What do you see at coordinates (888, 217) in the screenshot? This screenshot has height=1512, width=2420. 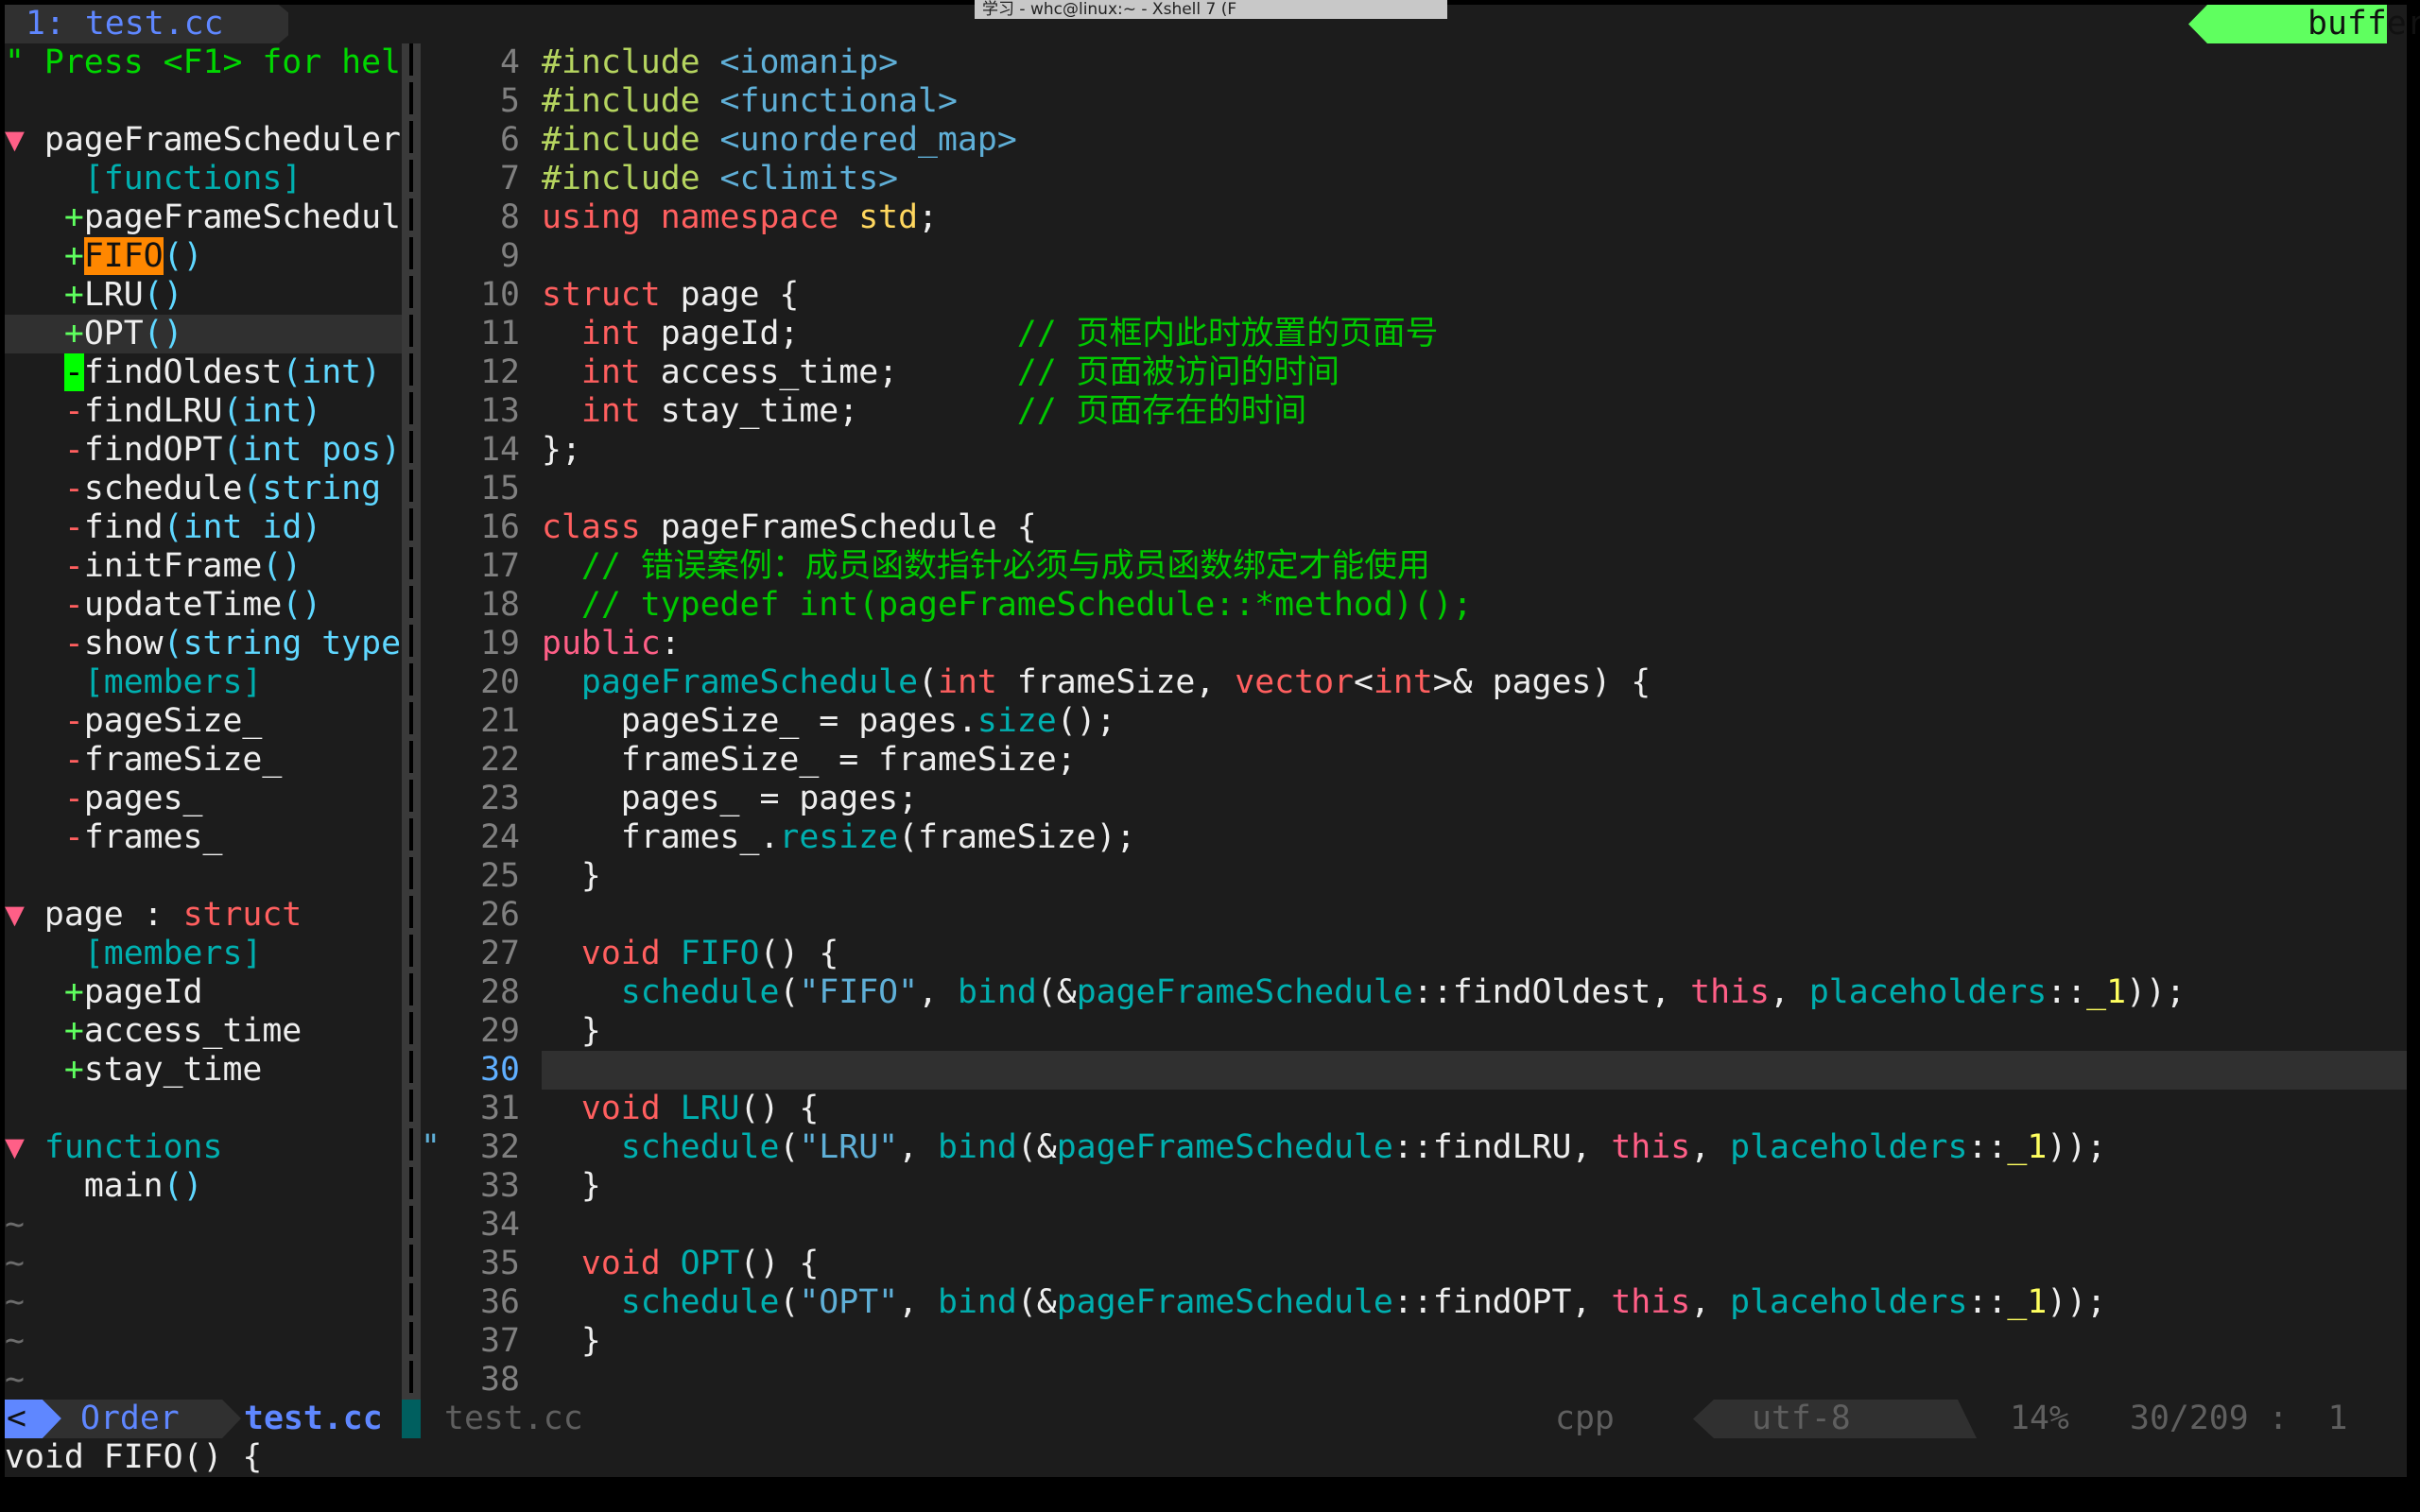 I see `code-token: std` at bounding box center [888, 217].